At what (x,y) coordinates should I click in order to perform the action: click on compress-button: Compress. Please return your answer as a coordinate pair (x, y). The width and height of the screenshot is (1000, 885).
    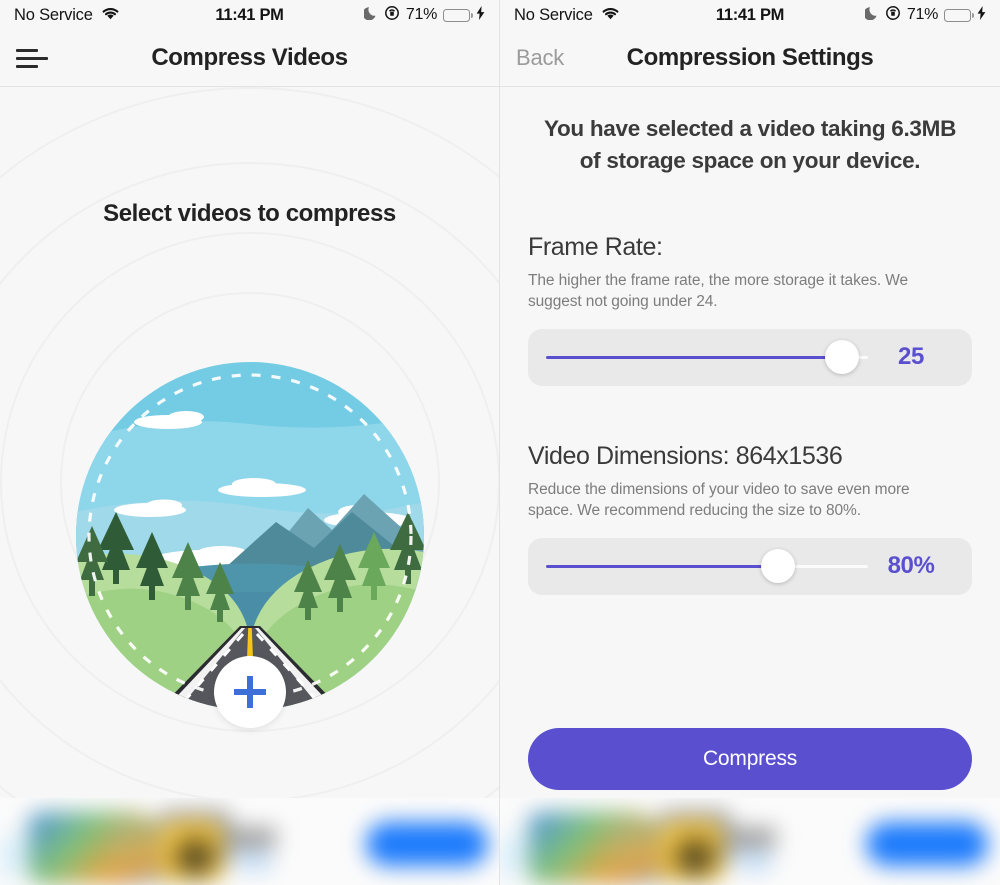
    Looking at the image, I should click on (750, 759).